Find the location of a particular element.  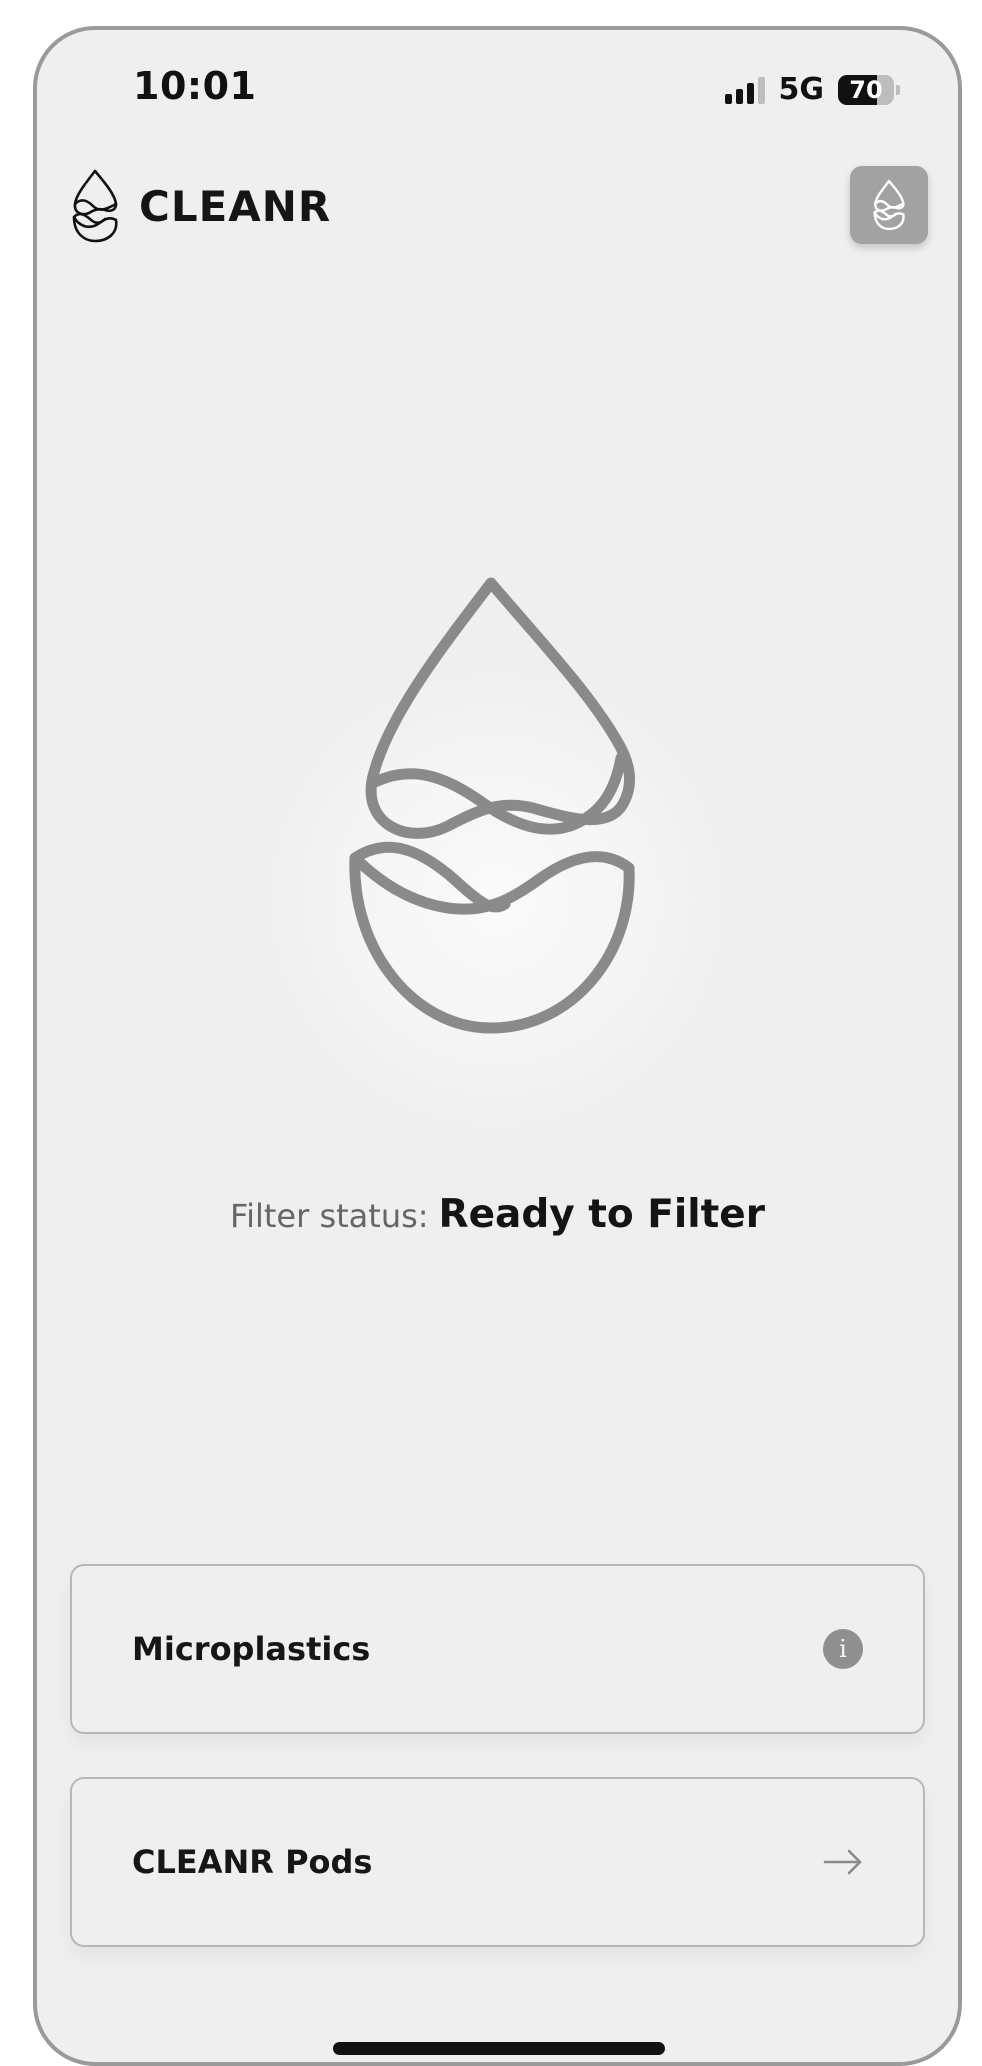

app-title: CLEANR is located at coordinates (235, 206).